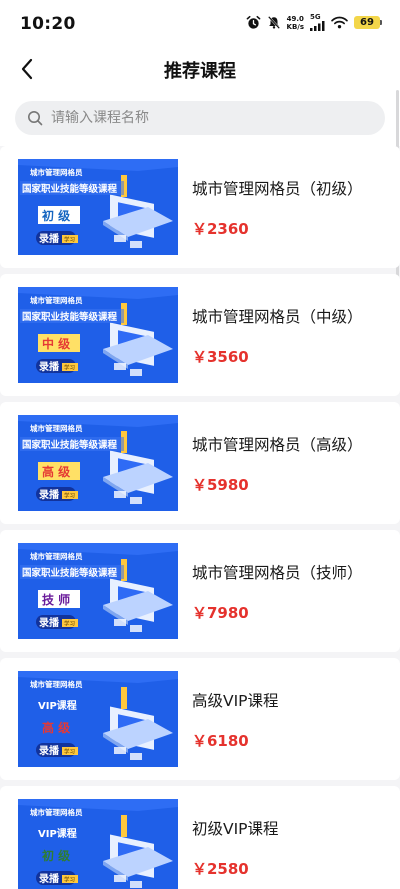 Image resolution: width=400 pixels, height=889 pixels. Describe the element at coordinates (295, 26) in the screenshot. I see `net-speed-unit: KB/s` at that location.